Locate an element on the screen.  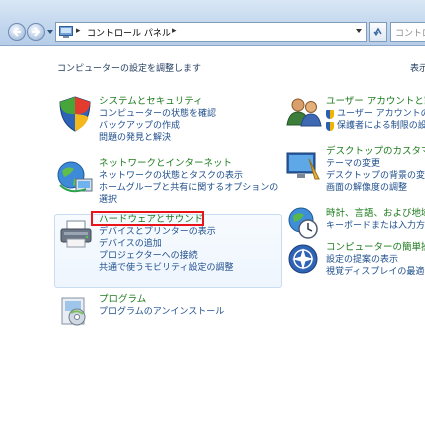
link-optimize-visual-display: 視覚ディスプレイの最適化 is located at coordinates (375, 272).